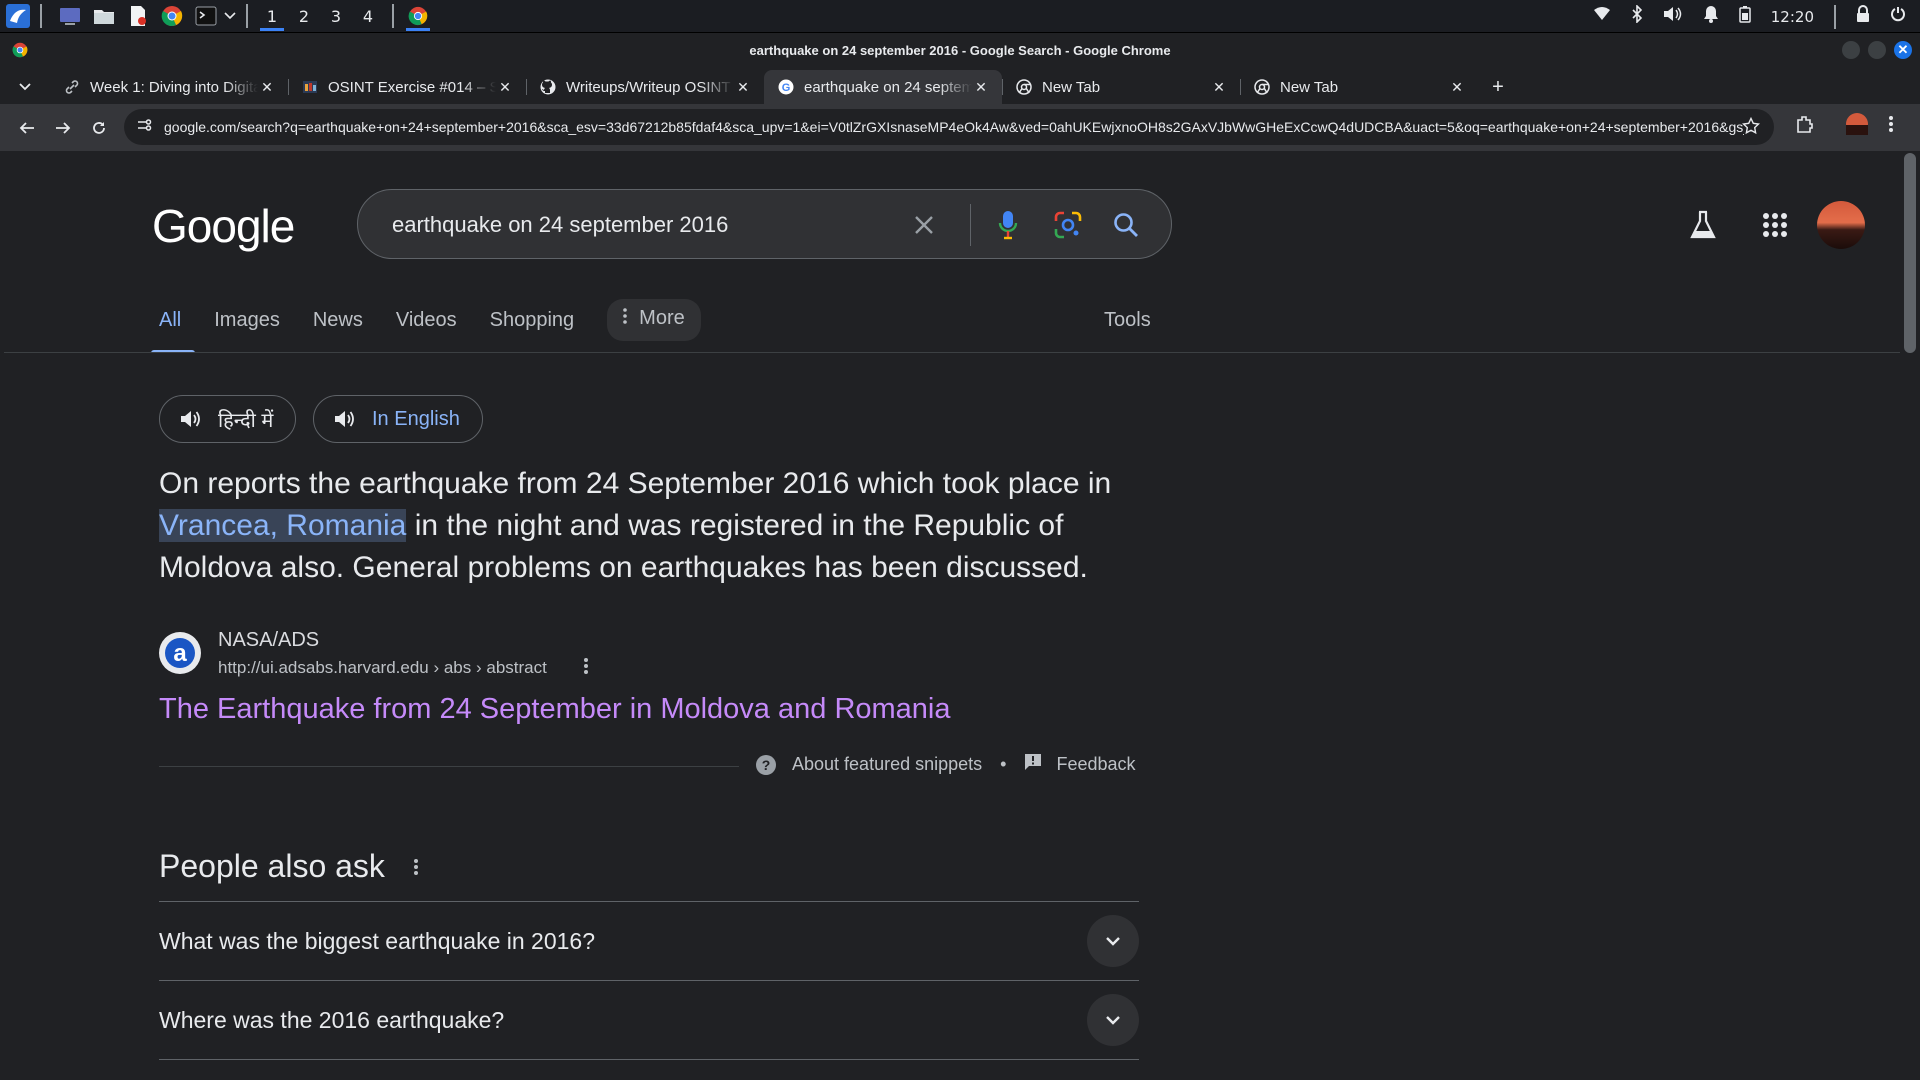  What do you see at coordinates (331, 1020) in the screenshot?
I see `paa-question: Where was the 2016 earthquake?` at bounding box center [331, 1020].